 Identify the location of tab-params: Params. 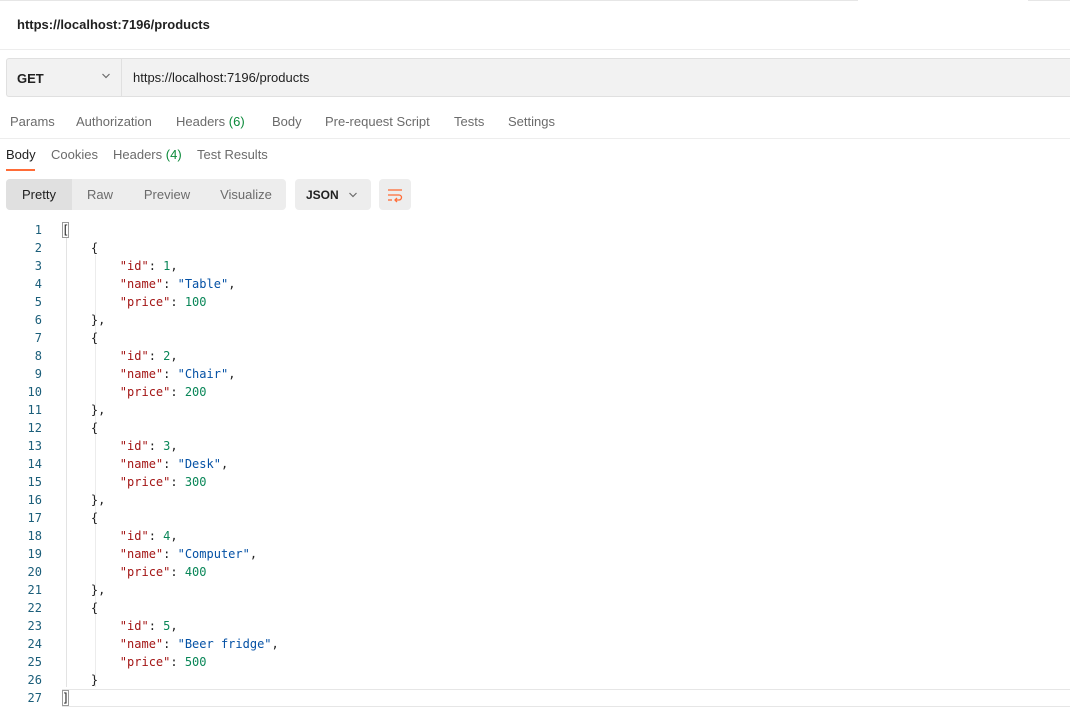
(32, 121).